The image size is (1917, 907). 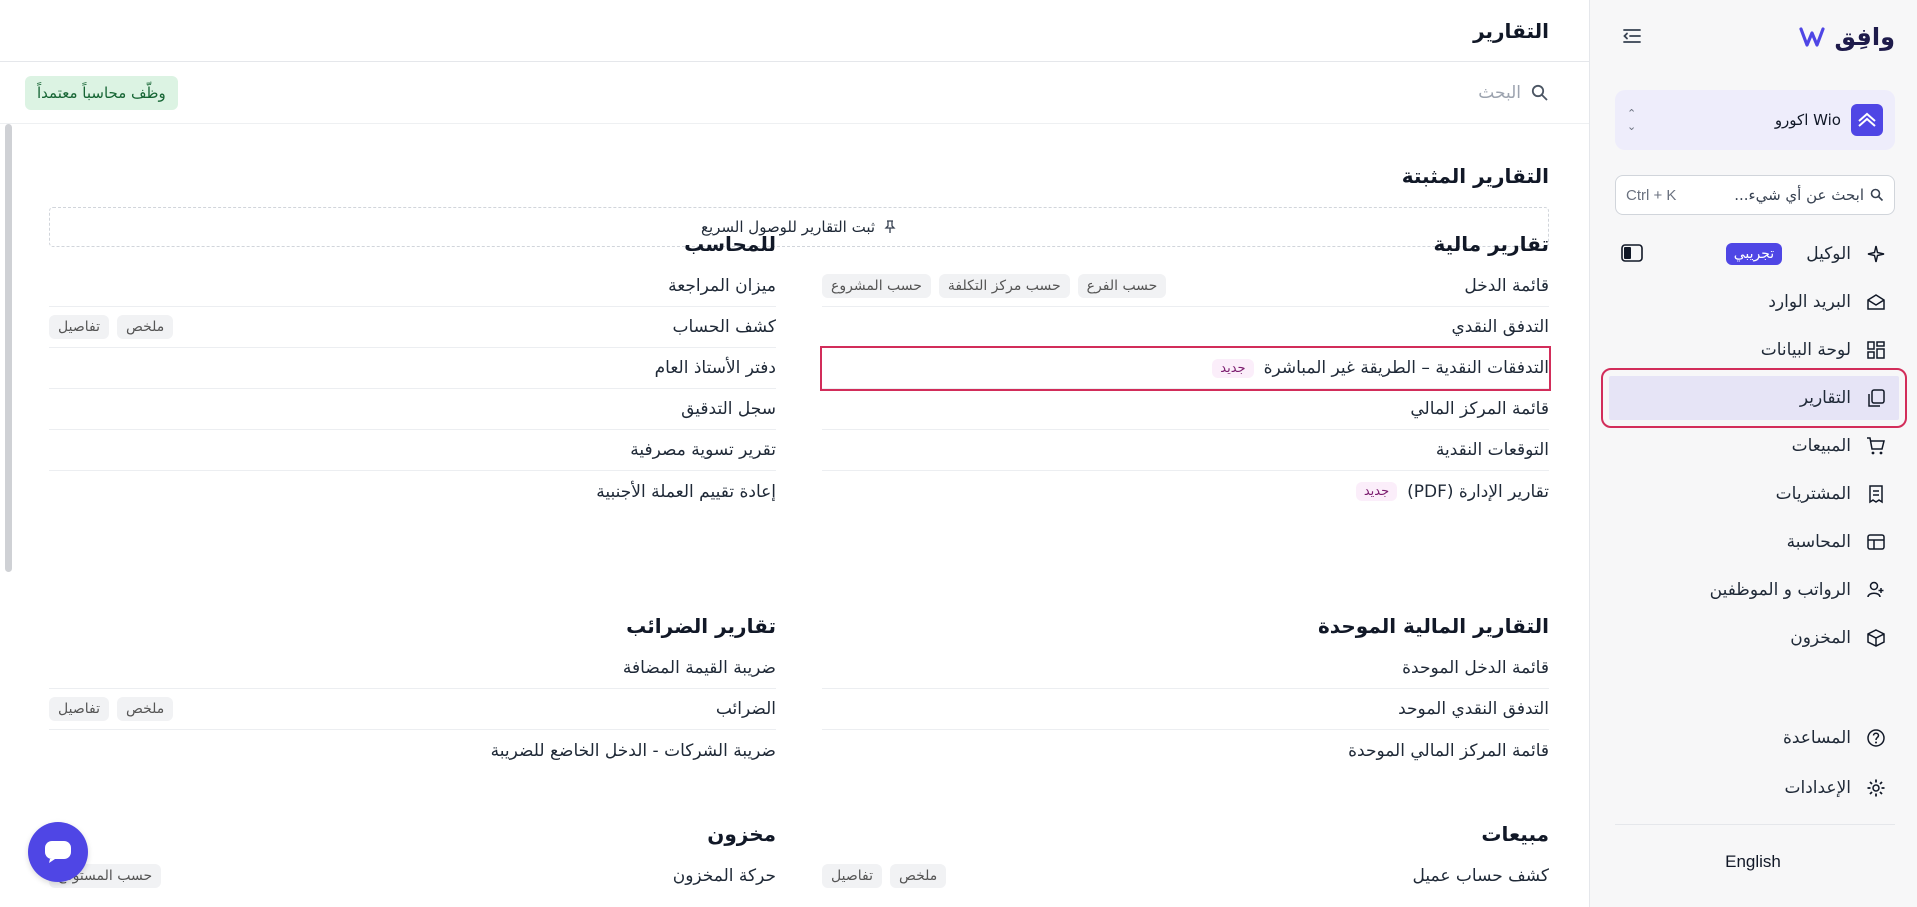 What do you see at coordinates (1755, 120) in the screenshot?
I see `organization-switcher: Wio اكورو ⌃ ⌄` at bounding box center [1755, 120].